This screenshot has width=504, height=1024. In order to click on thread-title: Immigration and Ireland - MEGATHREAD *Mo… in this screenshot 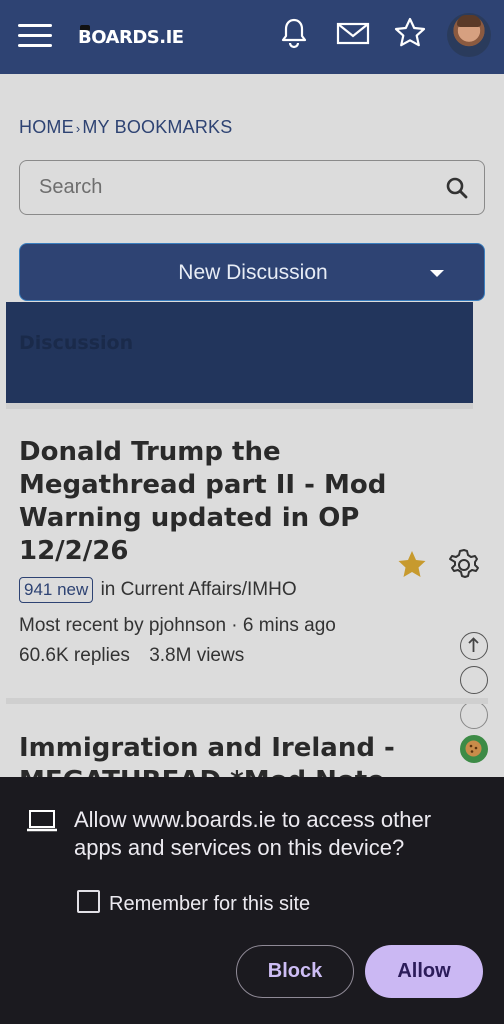, I will do `click(239, 754)`.